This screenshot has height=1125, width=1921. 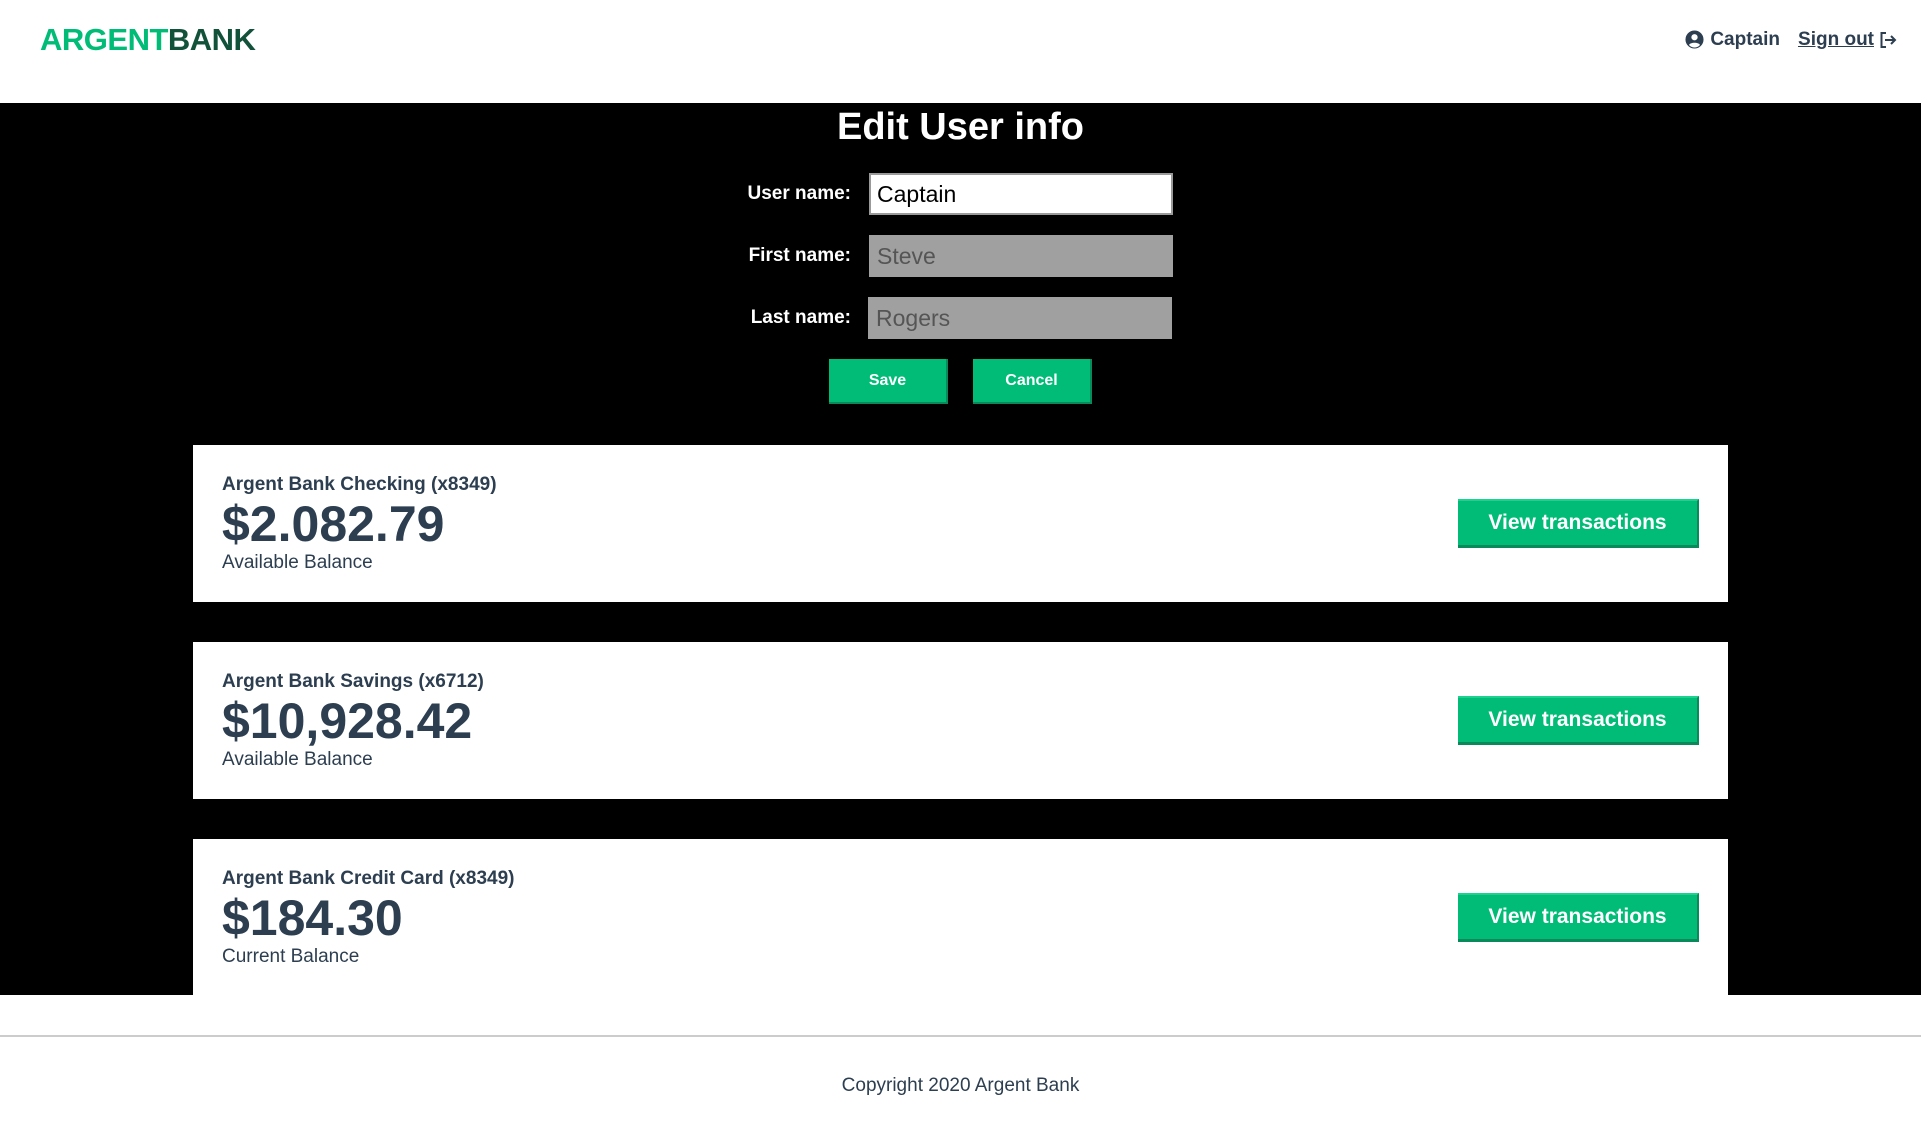 What do you see at coordinates (291, 956) in the screenshot?
I see `account-description: Current Balance` at bounding box center [291, 956].